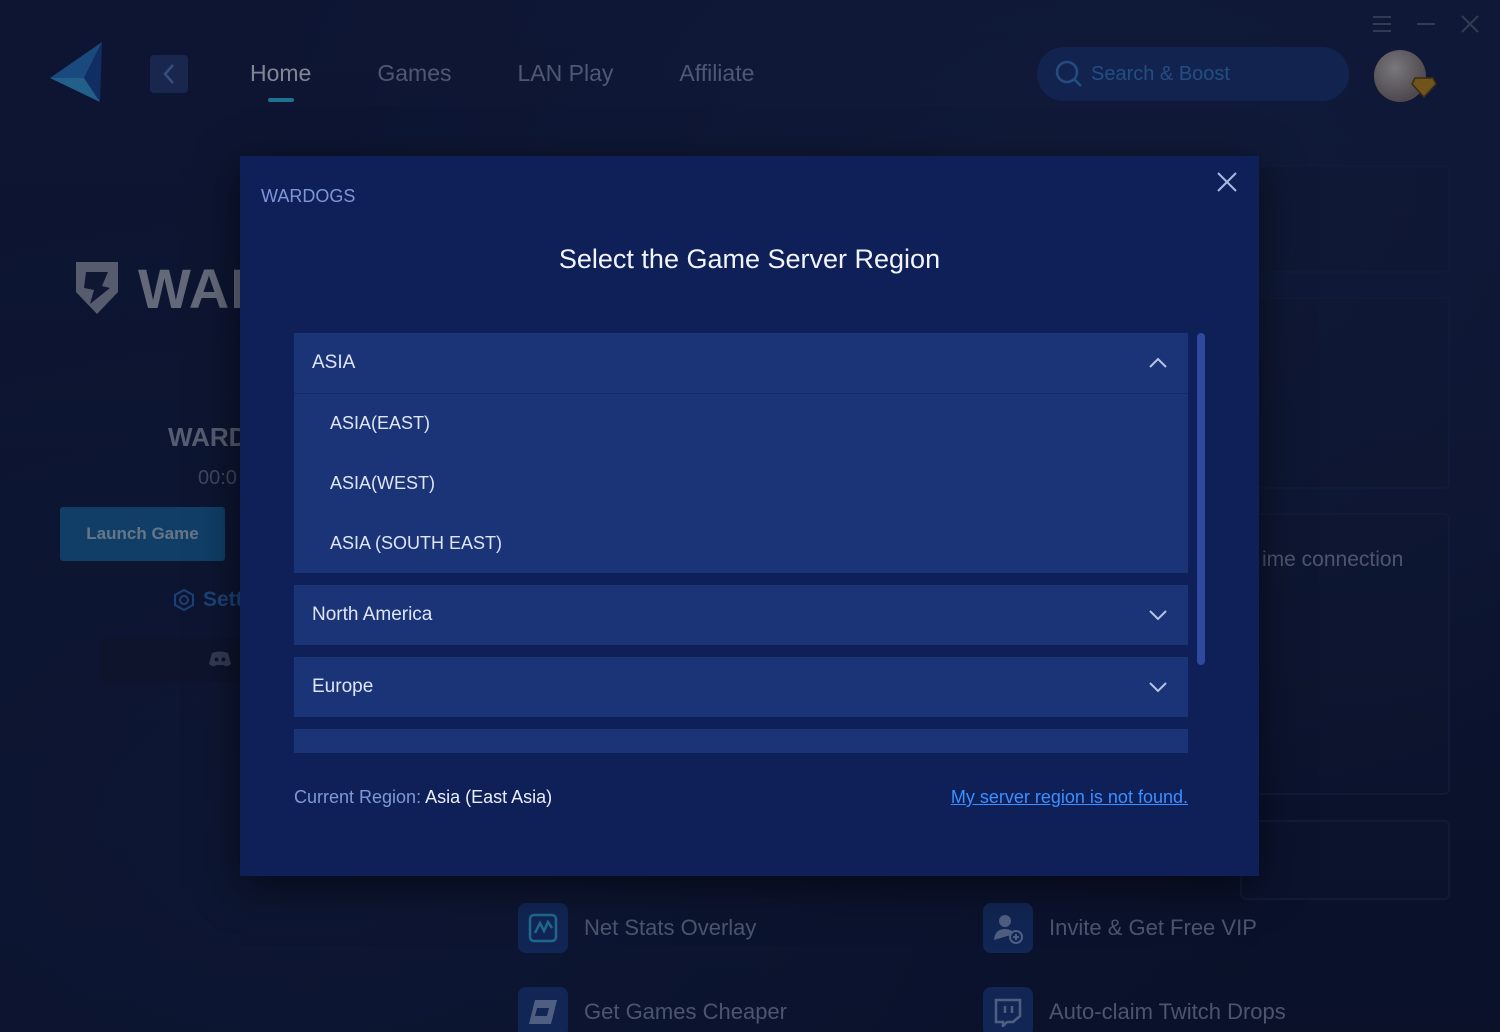 The width and height of the screenshot is (1500, 1032). I want to click on region-group-europe: Europe, so click(741, 687).